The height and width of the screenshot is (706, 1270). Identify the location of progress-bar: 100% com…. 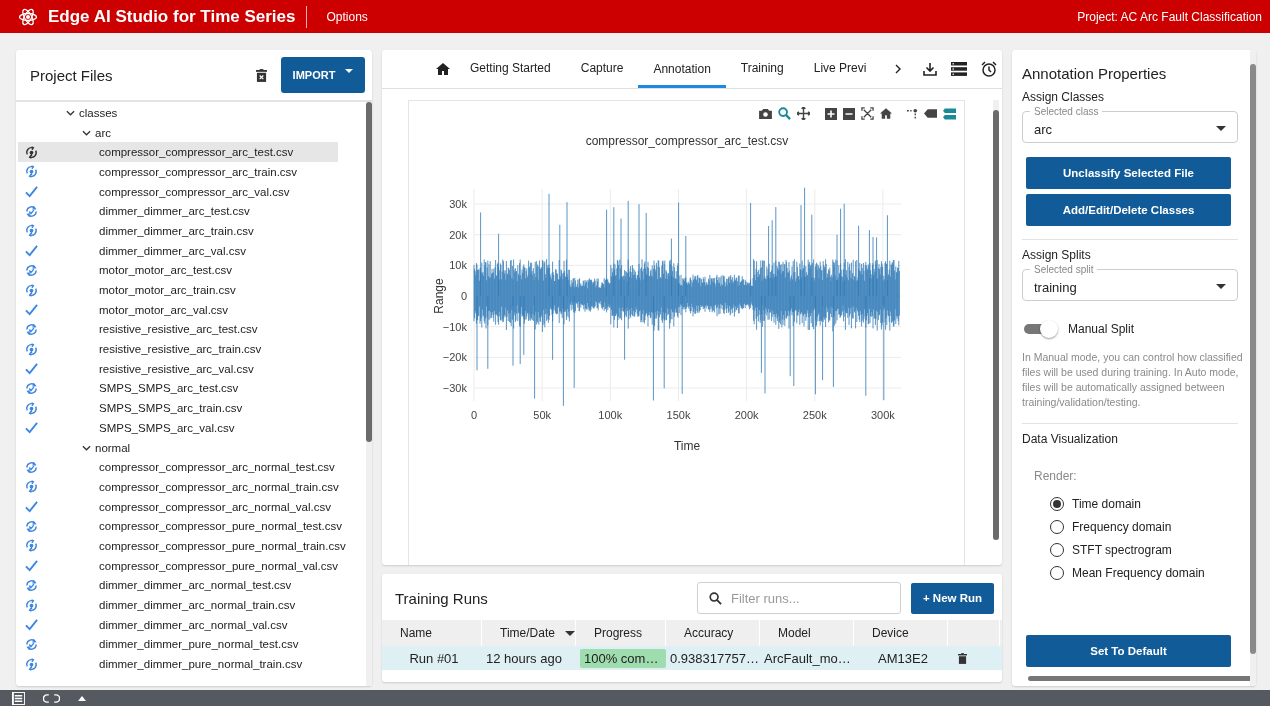
(623, 658).